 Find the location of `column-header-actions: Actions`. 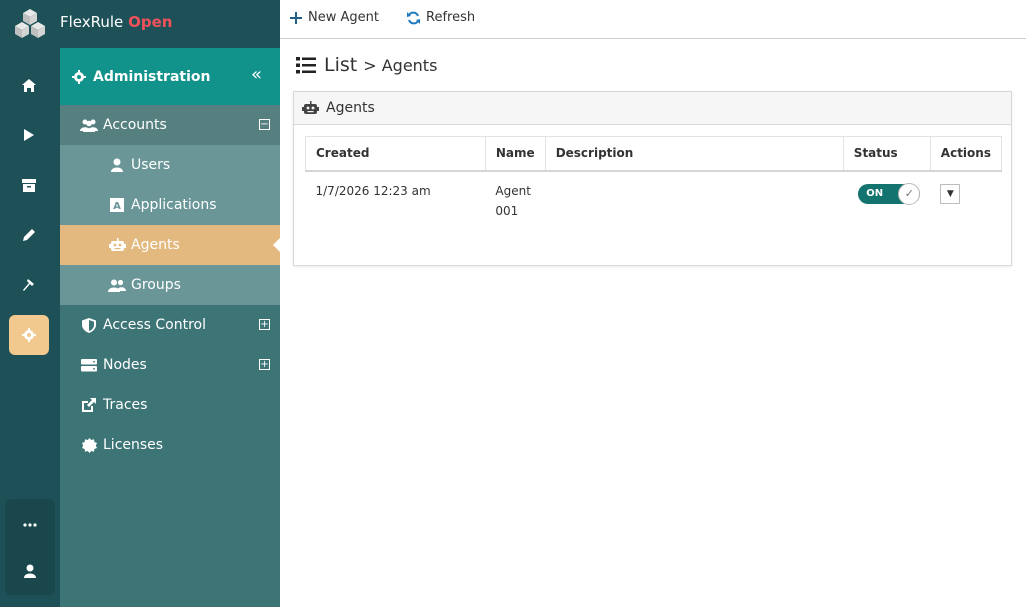

column-header-actions: Actions is located at coordinates (966, 154).